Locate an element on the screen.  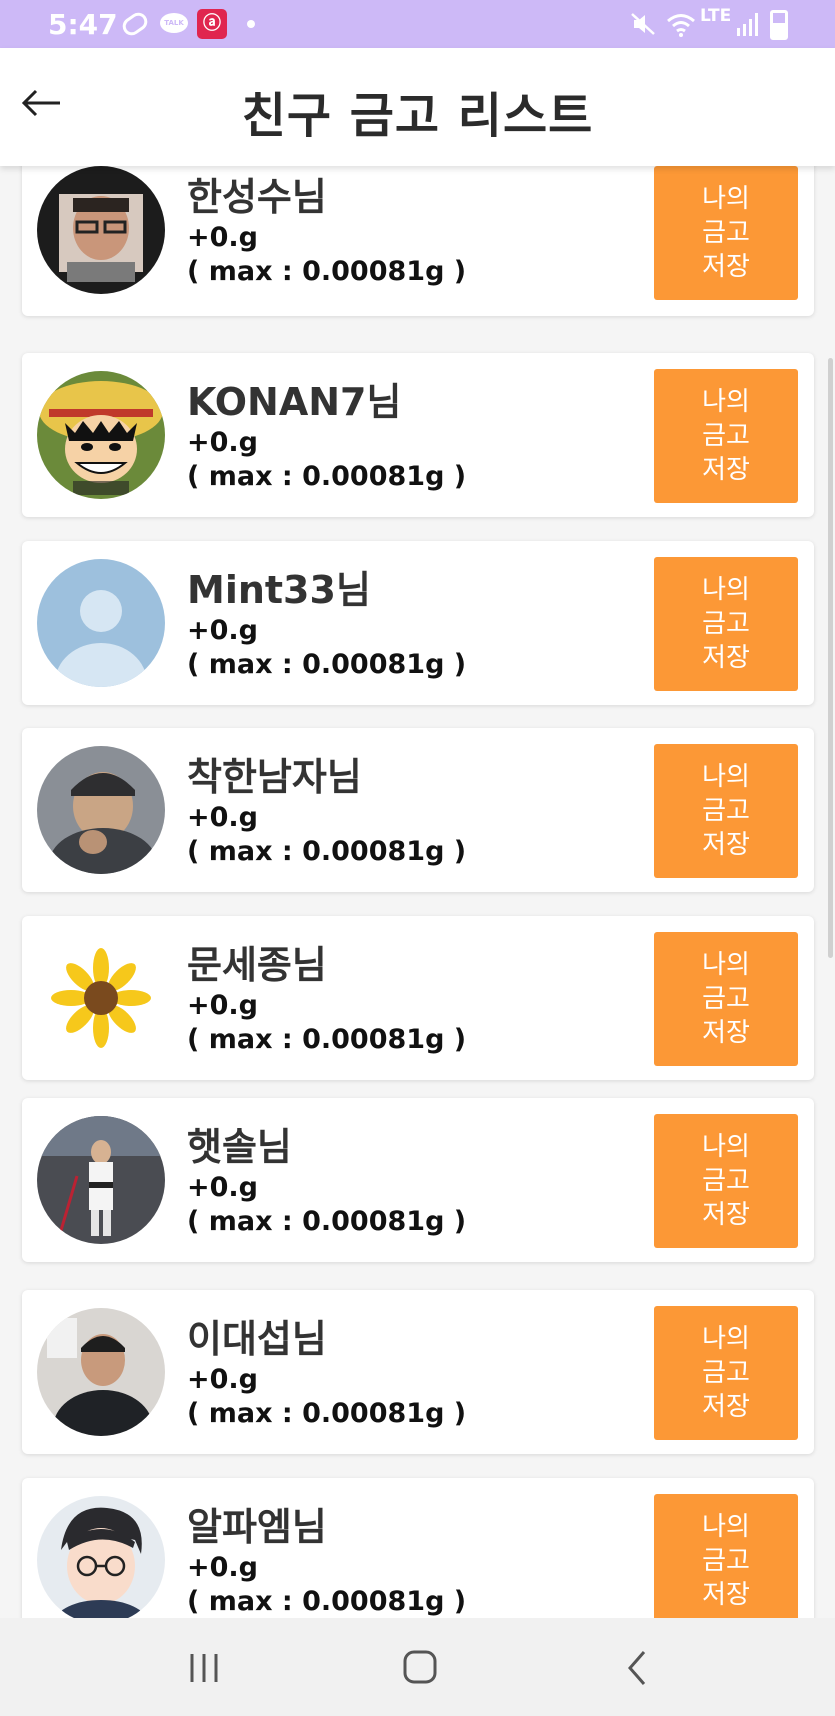
app-icon: ⓐ is located at coordinates (212, 24).